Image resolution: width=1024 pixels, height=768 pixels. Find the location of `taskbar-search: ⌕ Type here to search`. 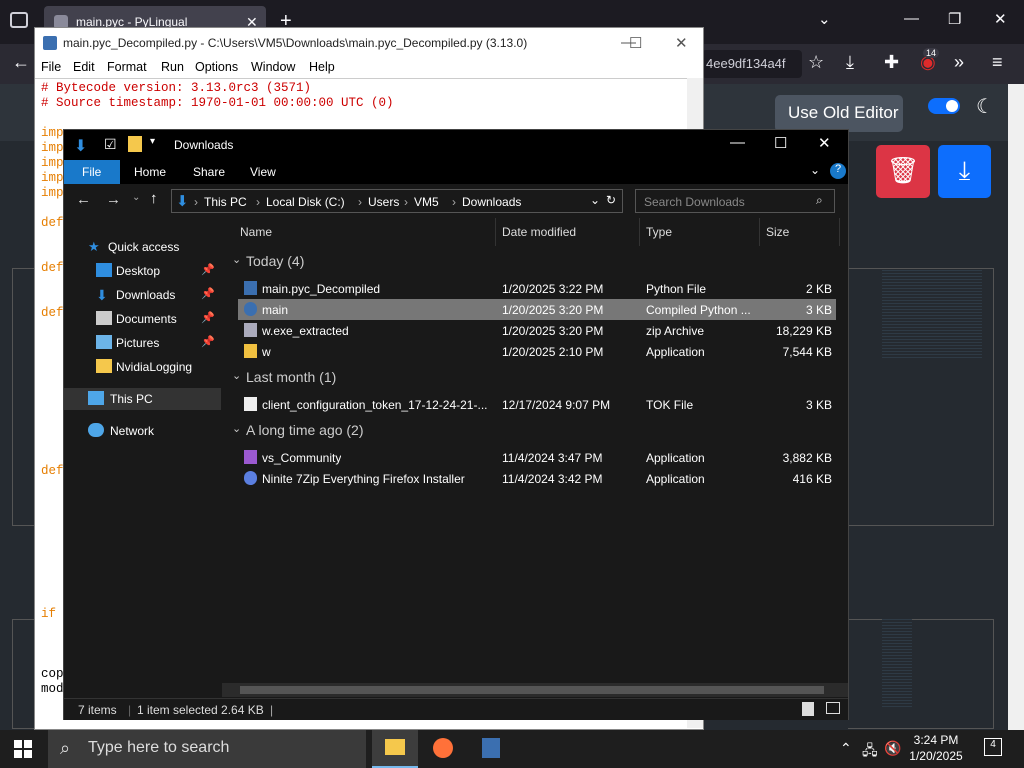

taskbar-search: ⌕ Type here to search is located at coordinates (207, 749).